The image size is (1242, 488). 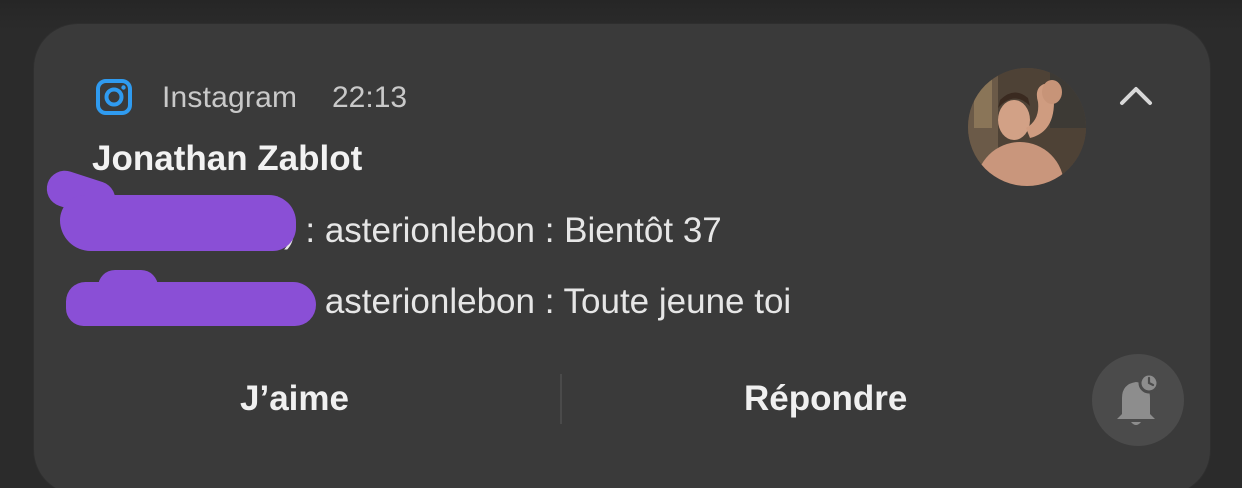 What do you see at coordinates (561, 399) in the screenshot?
I see `action-divider` at bounding box center [561, 399].